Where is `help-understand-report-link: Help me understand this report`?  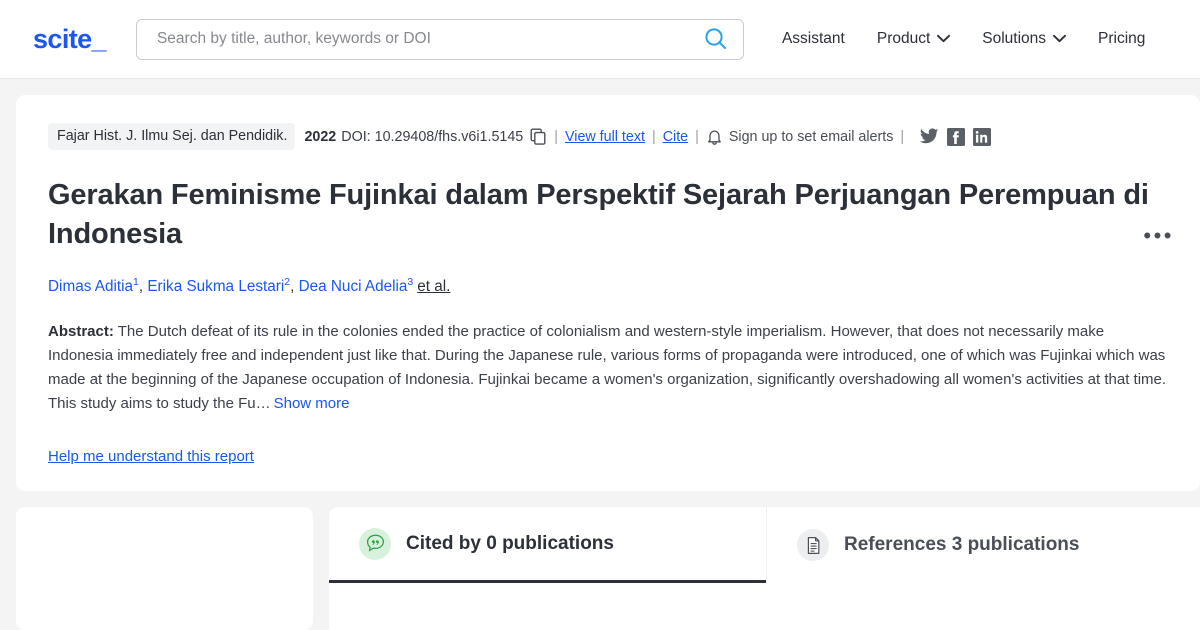
help-understand-report-link: Help me understand this report is located at coordinates (151, 456).